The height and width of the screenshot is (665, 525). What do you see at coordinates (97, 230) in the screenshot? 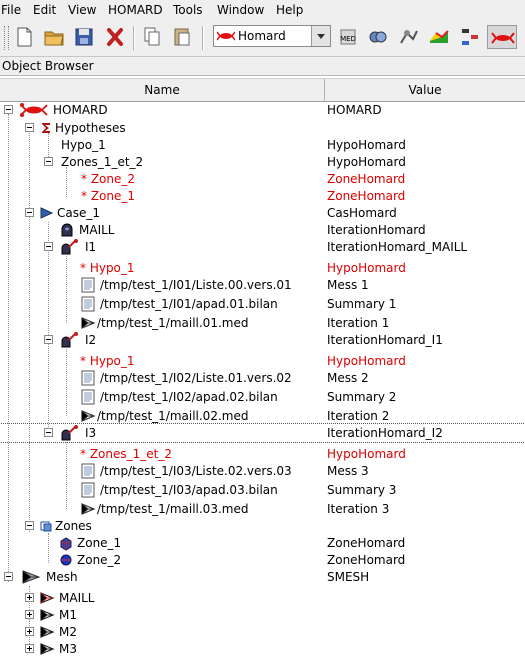
I see `tree-item-label: MAILL` at bounding box center [97, 230].